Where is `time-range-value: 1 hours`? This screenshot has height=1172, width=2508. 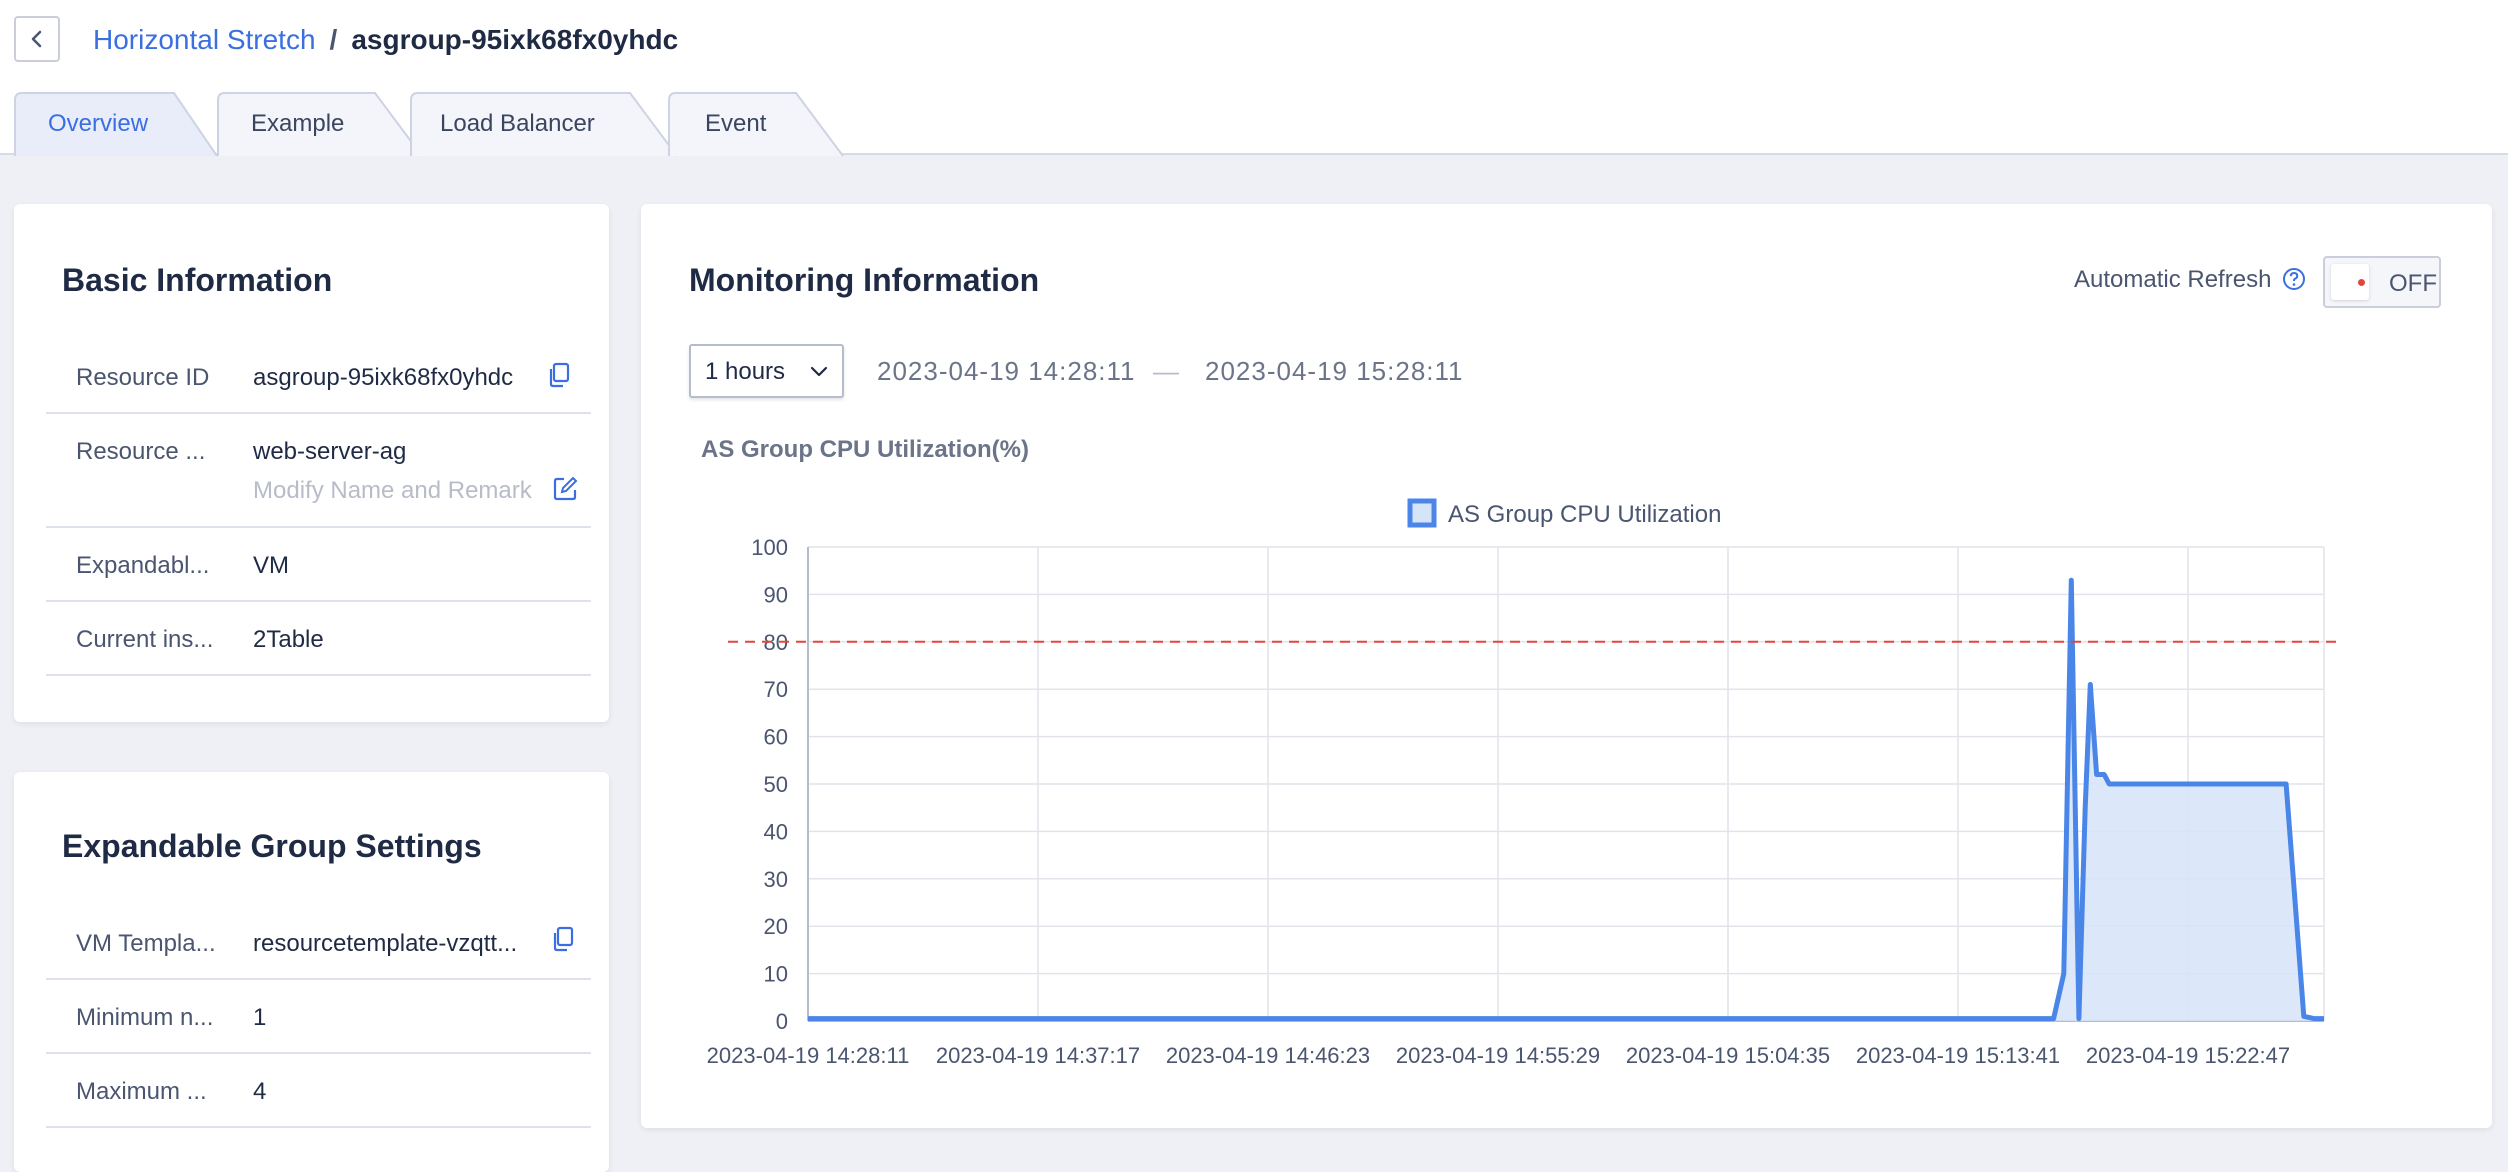
time-range-value: 1 hours is located at coordinates (745, 371).